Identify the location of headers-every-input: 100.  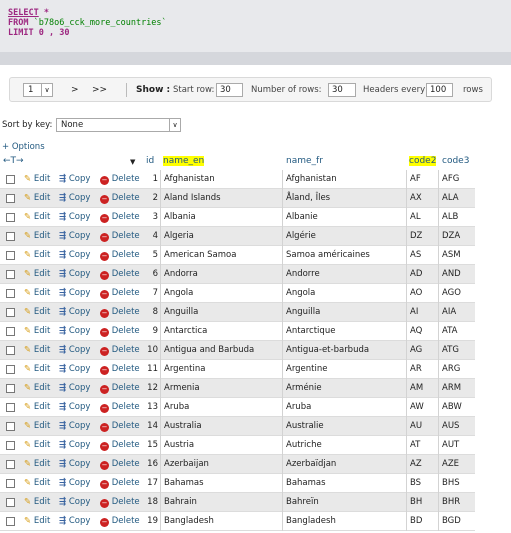
(439, 90).